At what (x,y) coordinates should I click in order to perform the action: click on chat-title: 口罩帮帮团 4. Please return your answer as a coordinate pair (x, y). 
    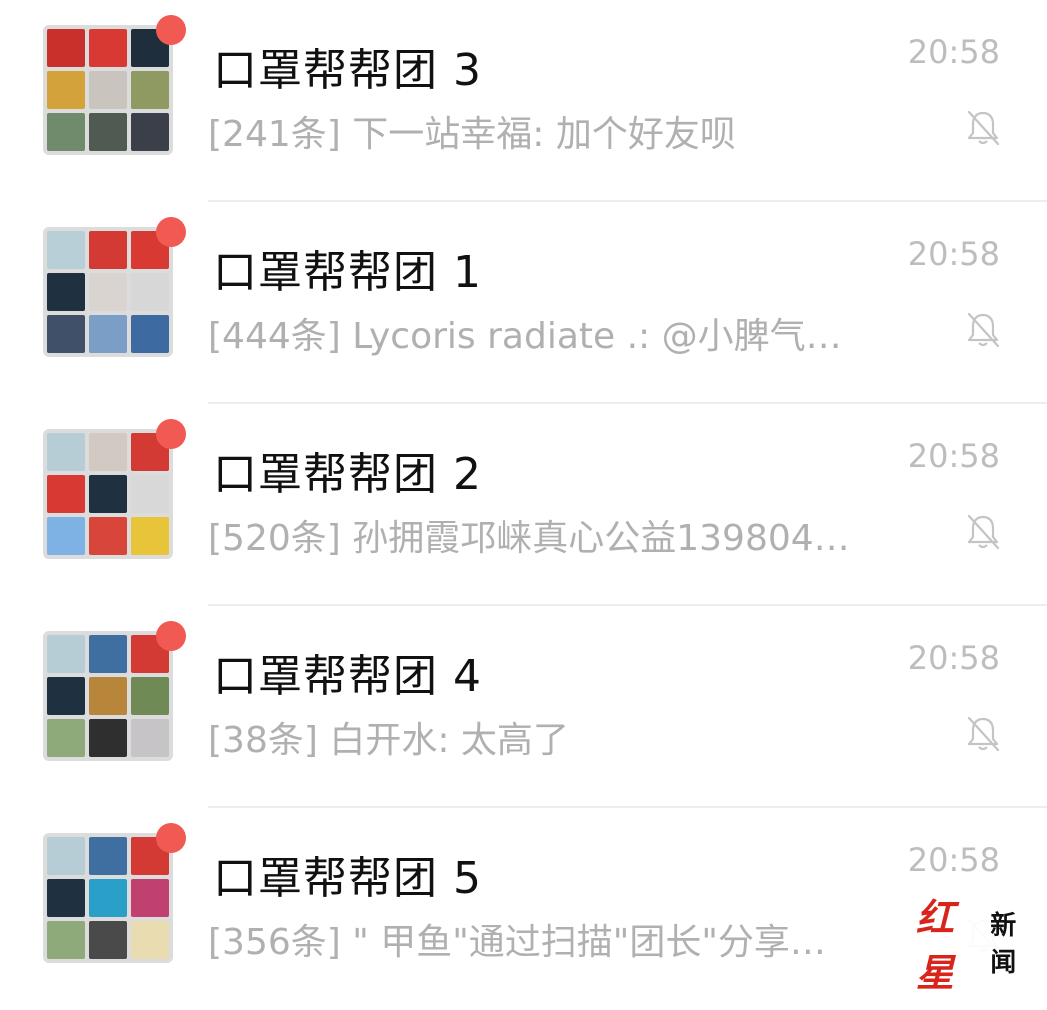
    Looking at the image, I should click on (347, 676).